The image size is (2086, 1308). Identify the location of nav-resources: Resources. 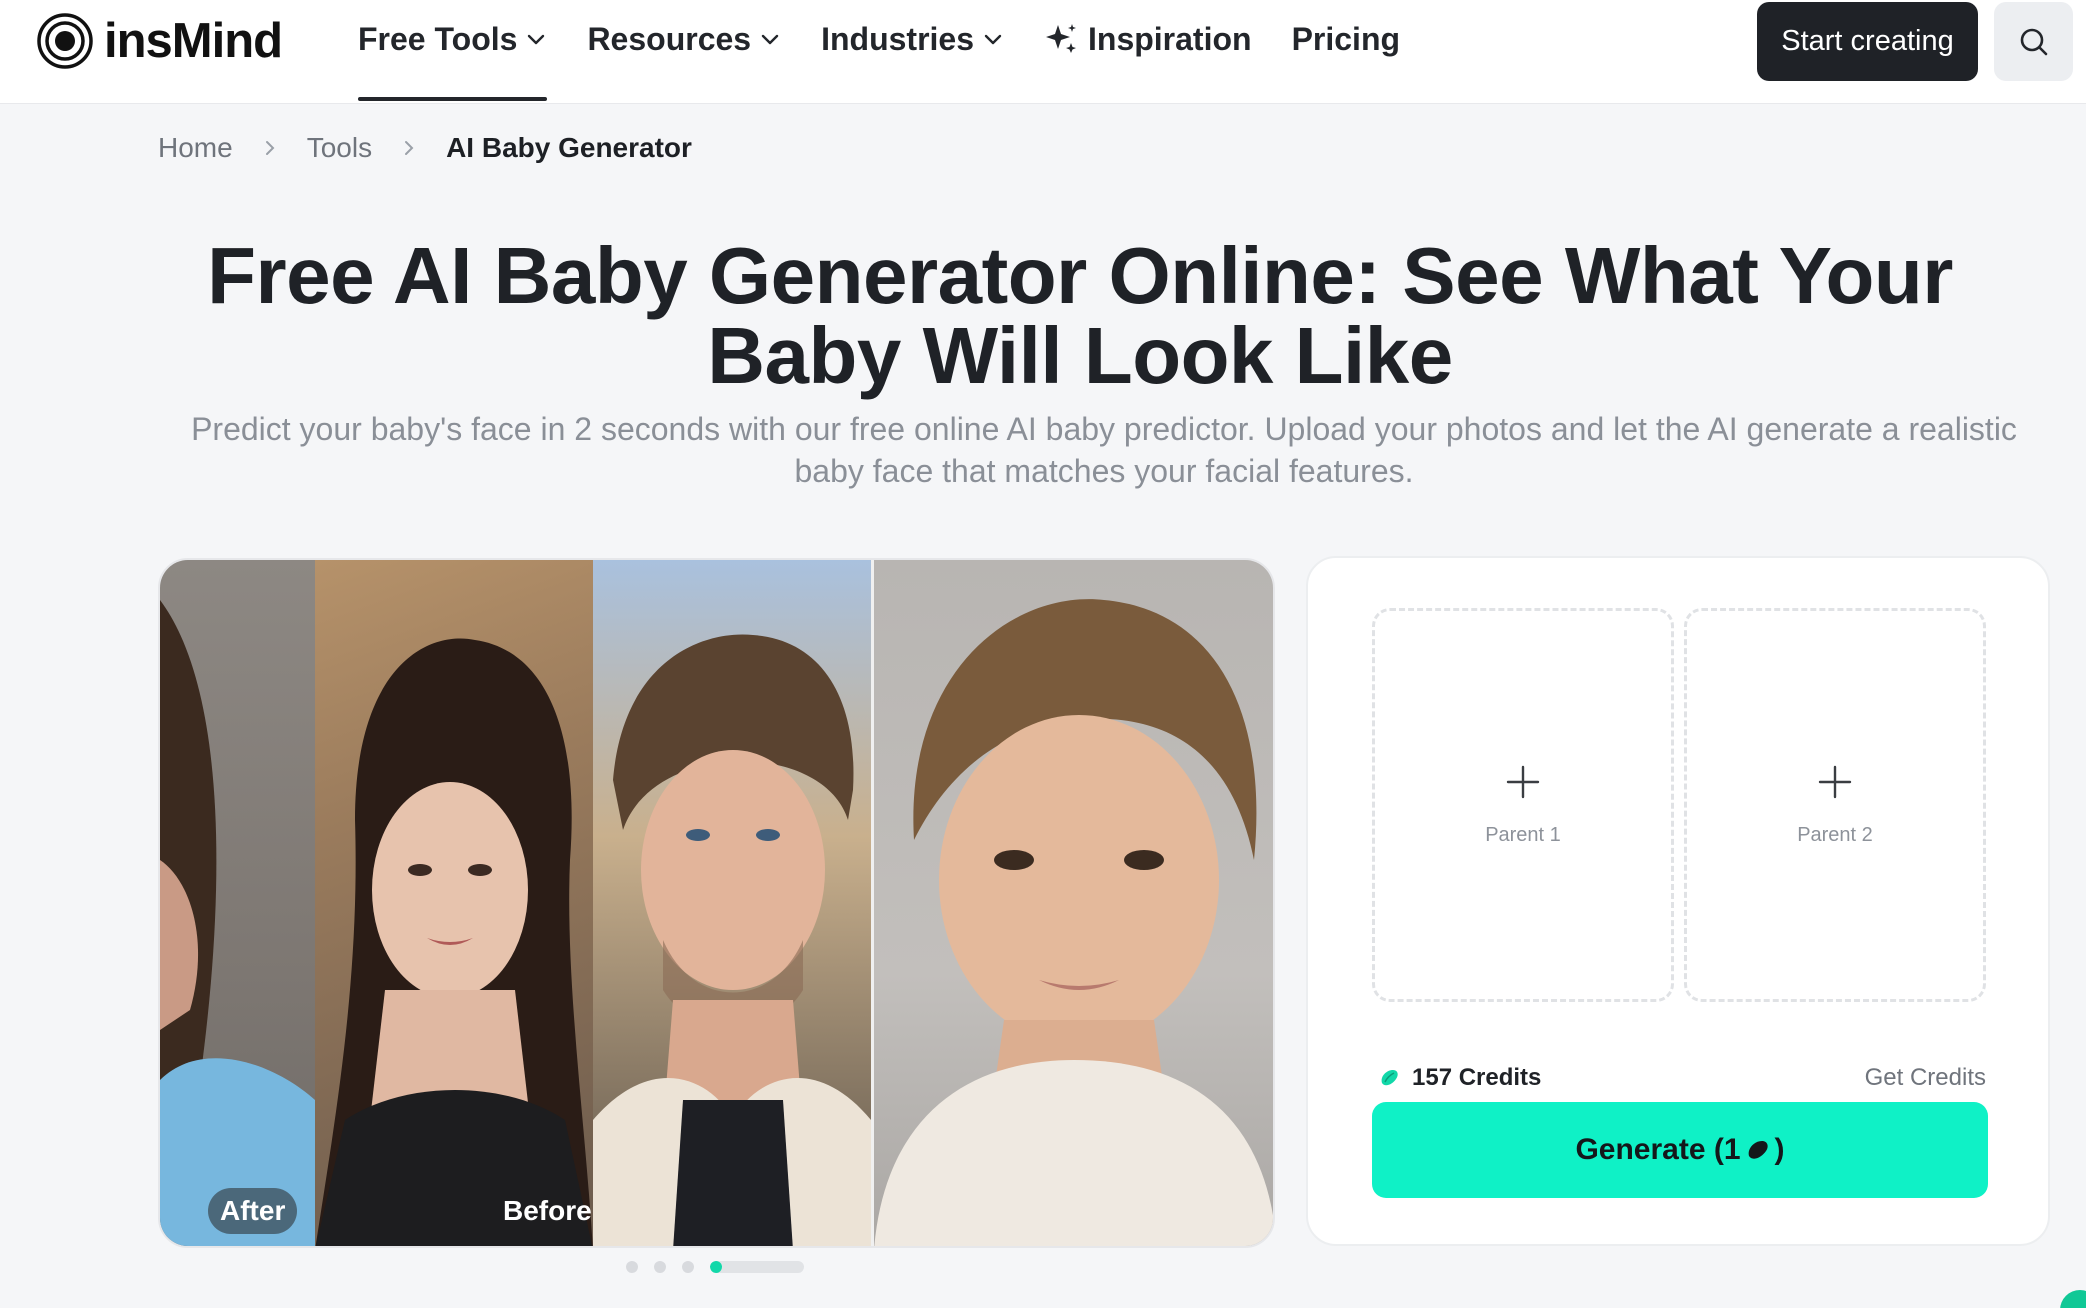
(684, 39).